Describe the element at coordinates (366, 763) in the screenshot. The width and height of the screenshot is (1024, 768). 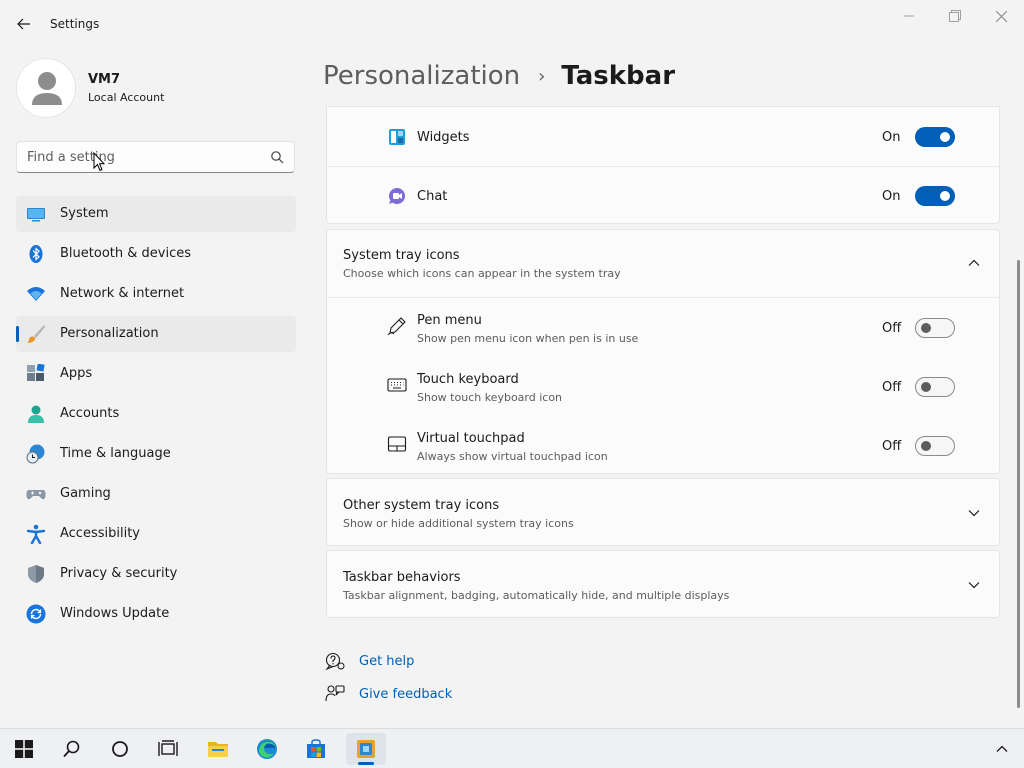
I see `active-indicator` at that location.